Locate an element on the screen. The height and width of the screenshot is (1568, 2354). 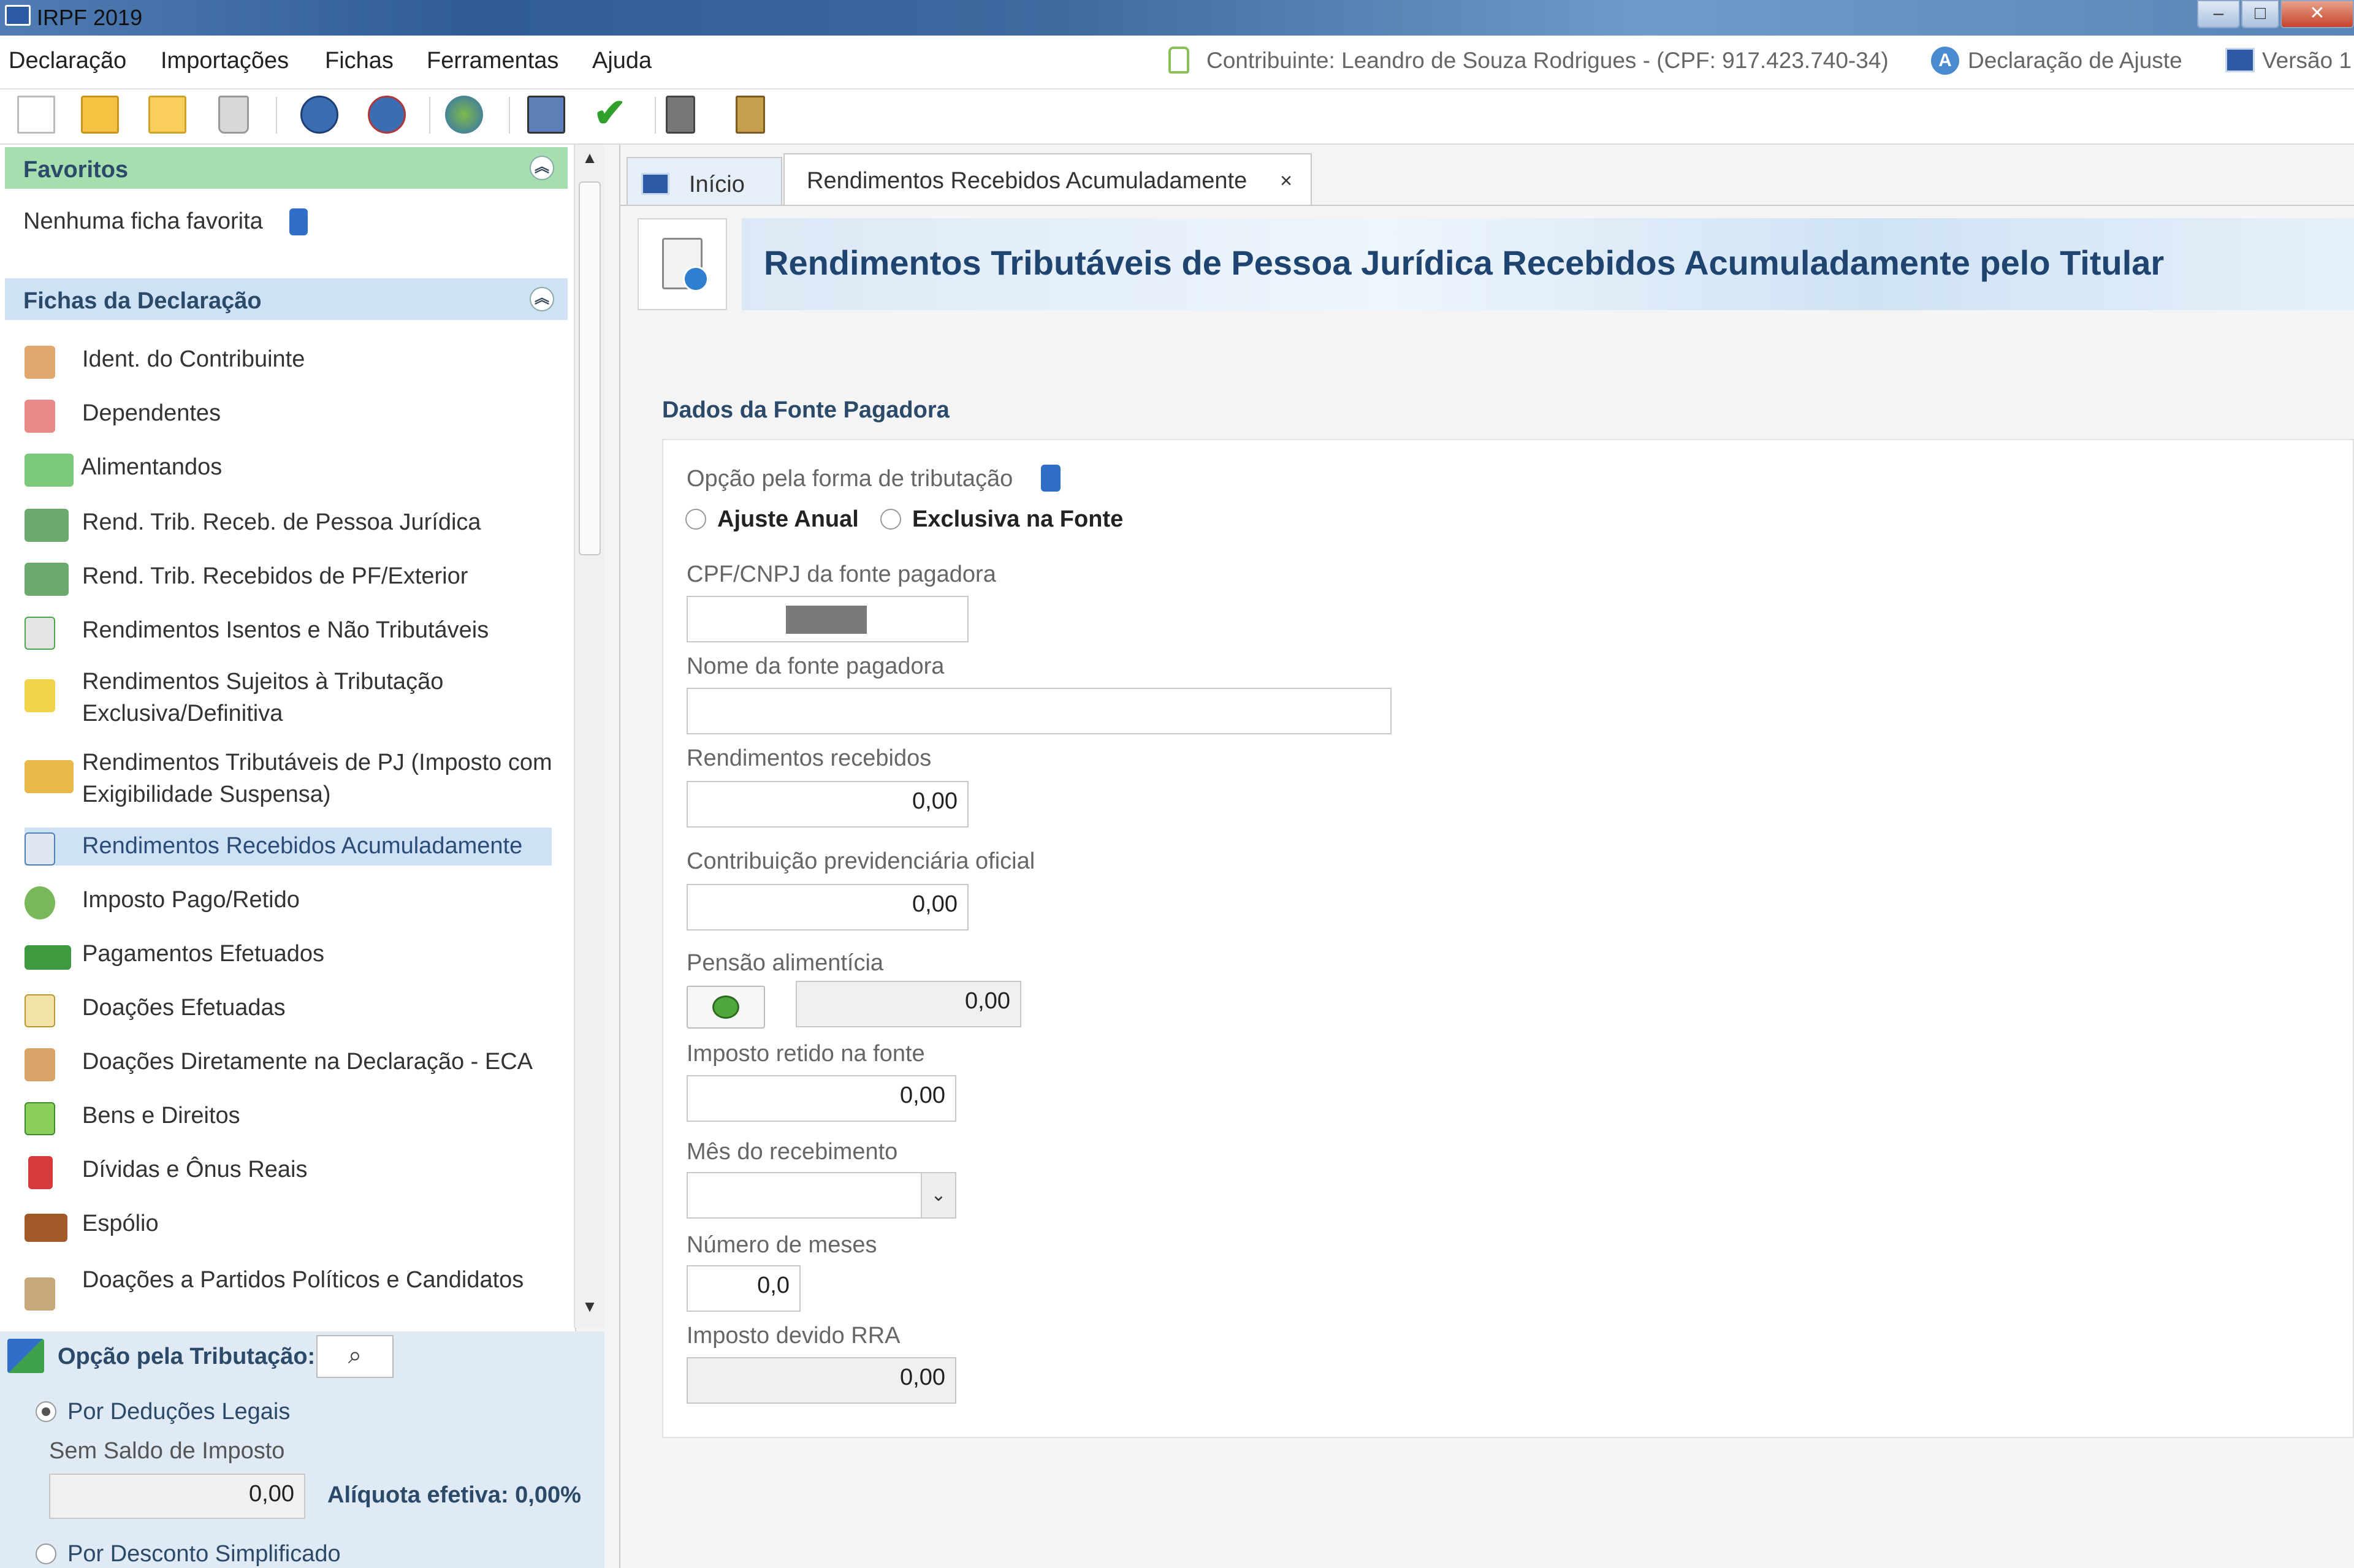
fichas-header: Fichas da Declaração ︽ is located at coordinates (286, 299).